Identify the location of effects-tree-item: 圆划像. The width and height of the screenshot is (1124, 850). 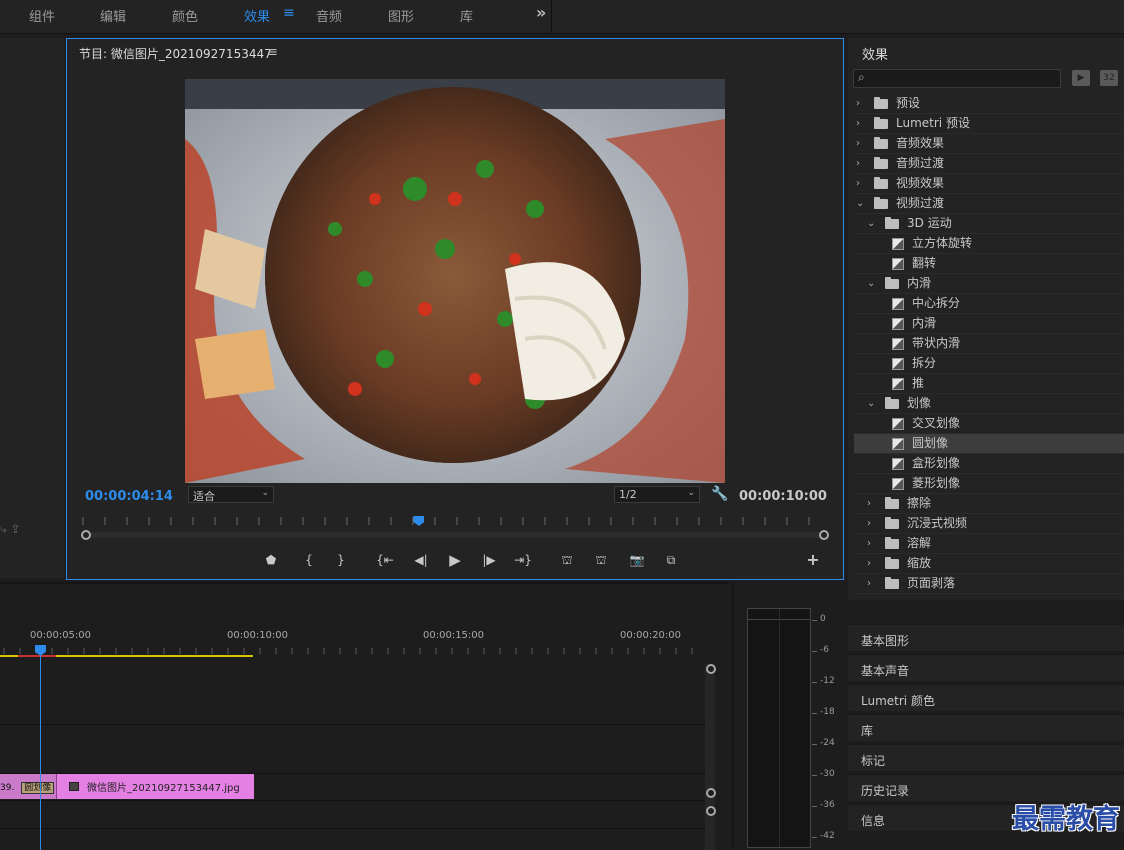
(989, 444).